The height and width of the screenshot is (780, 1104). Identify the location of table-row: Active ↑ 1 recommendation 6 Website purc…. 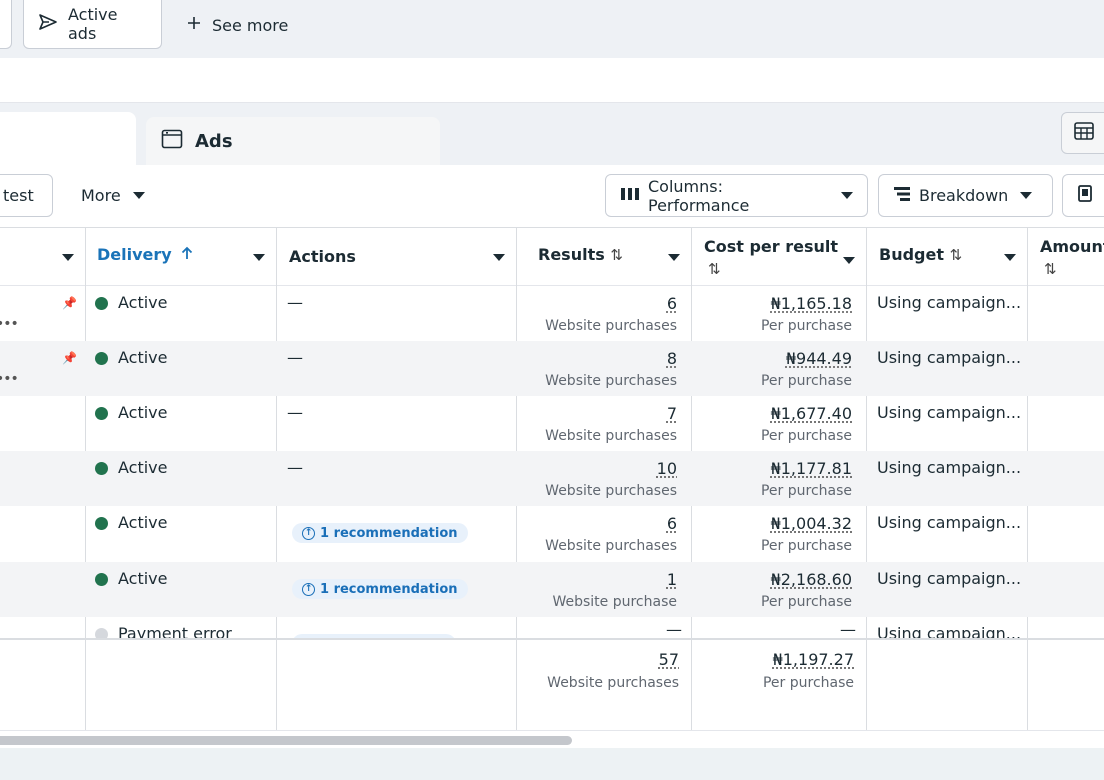
(552, 533).